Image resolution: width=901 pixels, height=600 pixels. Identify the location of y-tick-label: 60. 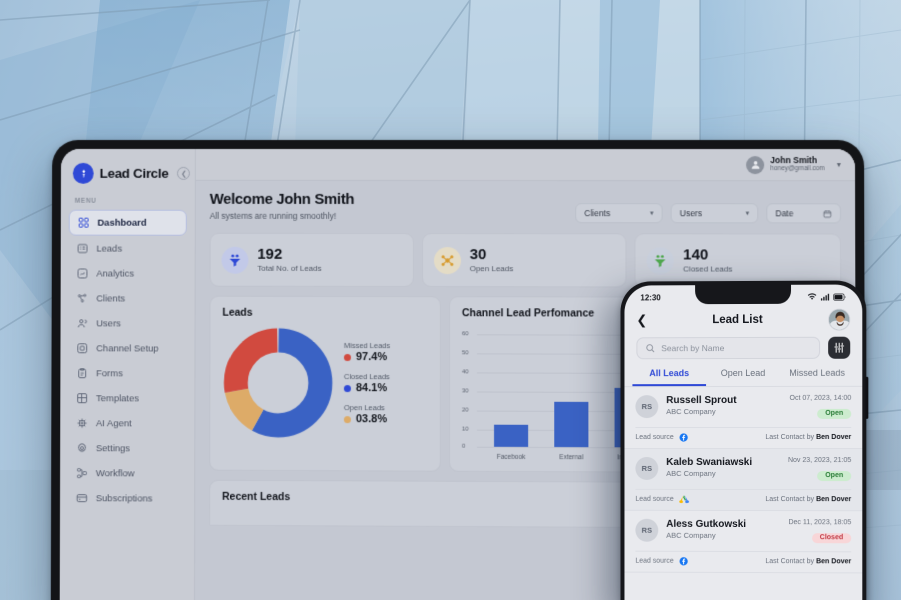
(465, 334).